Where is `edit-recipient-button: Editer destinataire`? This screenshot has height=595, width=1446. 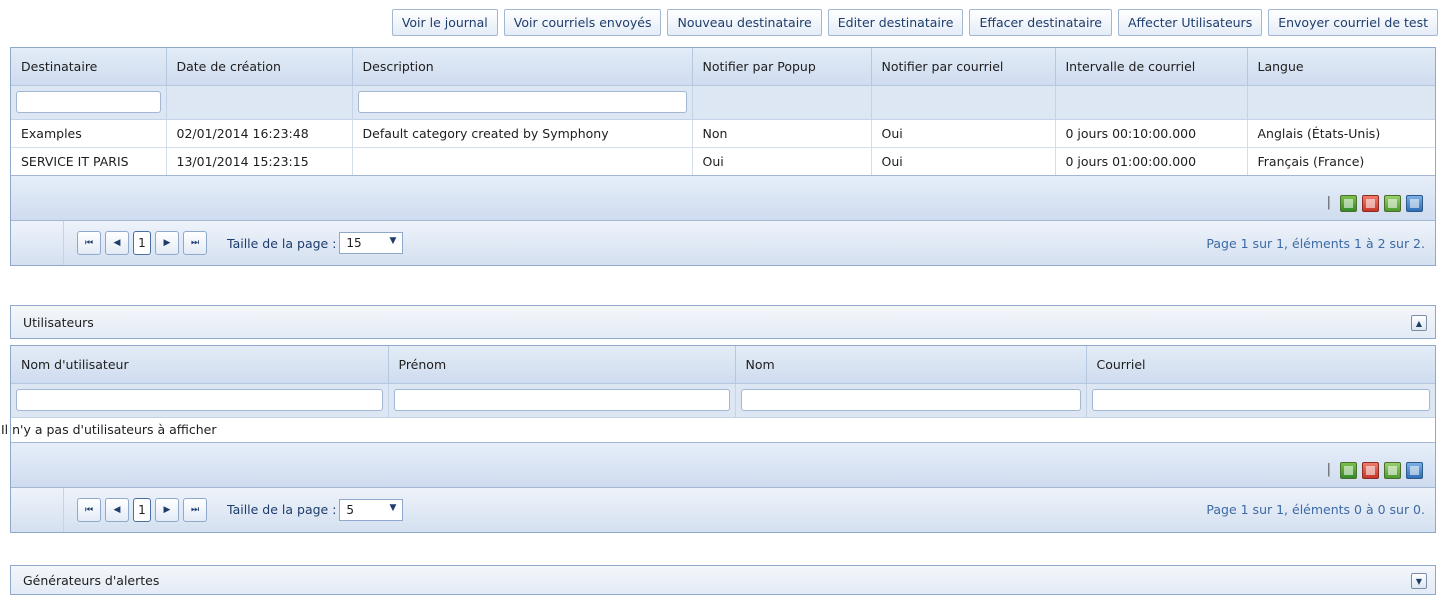 edit-recipient-button: Editer destinataire is located at coordinates (895, 22).